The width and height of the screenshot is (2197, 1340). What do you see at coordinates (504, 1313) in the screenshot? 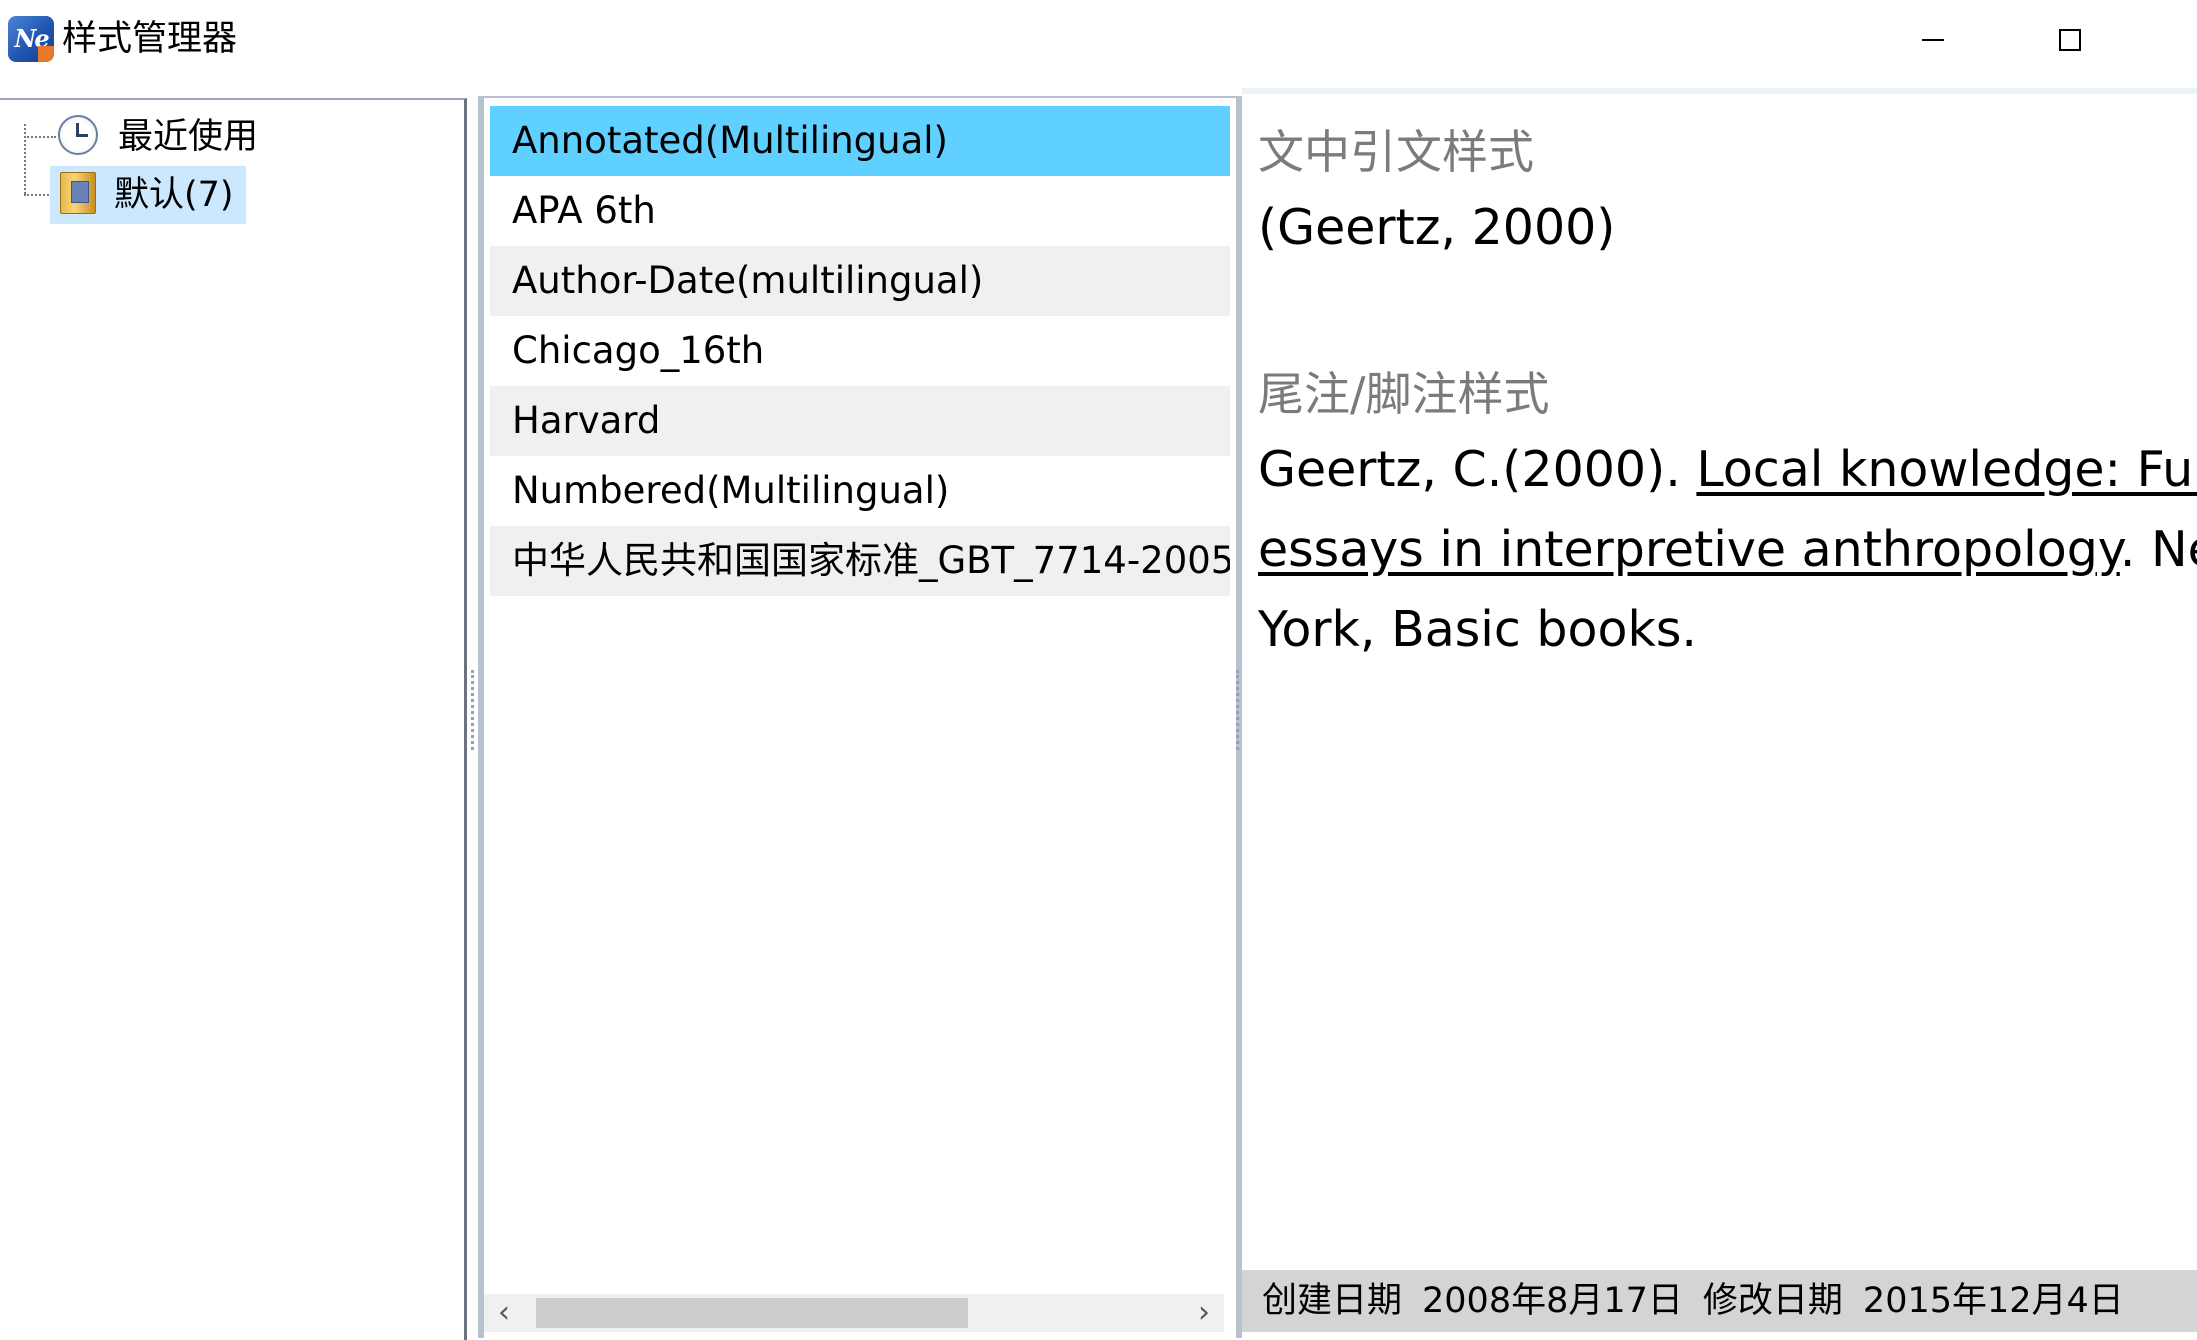
I see `scroll-left-icon: ‹` at bounding box center [504, 1313].